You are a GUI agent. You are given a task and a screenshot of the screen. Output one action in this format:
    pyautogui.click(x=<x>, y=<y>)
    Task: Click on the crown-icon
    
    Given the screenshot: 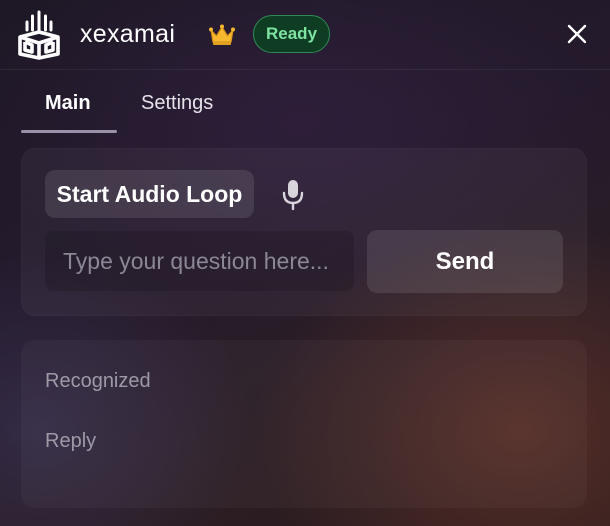 What is the action you would take?
    pyautogui.click(x=222, y=35)
    